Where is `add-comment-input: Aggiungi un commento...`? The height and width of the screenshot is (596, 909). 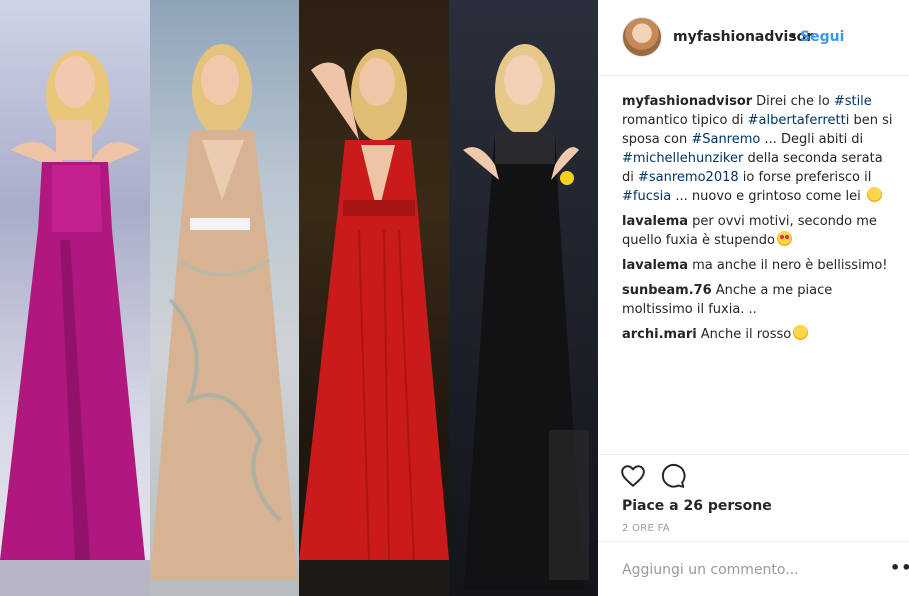
add-comment-input: Aggiungi un commento... is located at coordinates (710, 570).